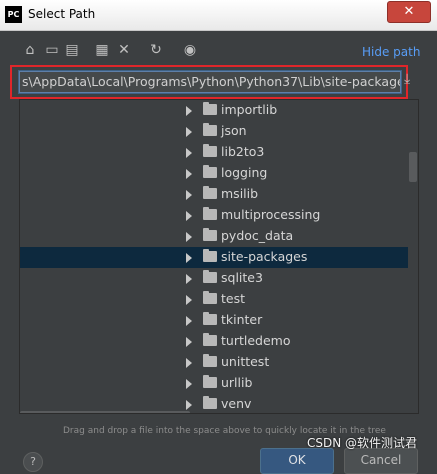 This screenshot has height=474, width=437. I want to click on tree-row: logging, so click(214, 173).